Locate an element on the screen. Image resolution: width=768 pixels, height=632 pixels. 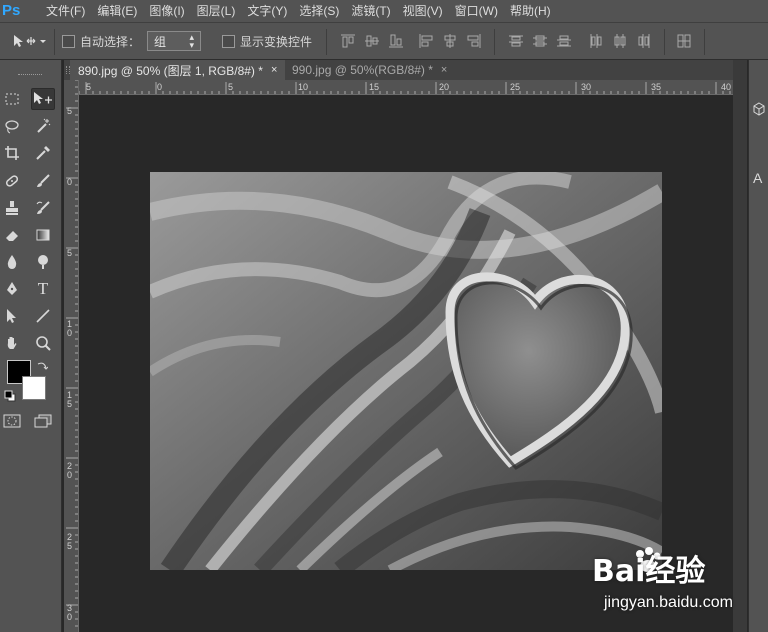
rectangular-marquee-tool is located at coordinates (12, 99).